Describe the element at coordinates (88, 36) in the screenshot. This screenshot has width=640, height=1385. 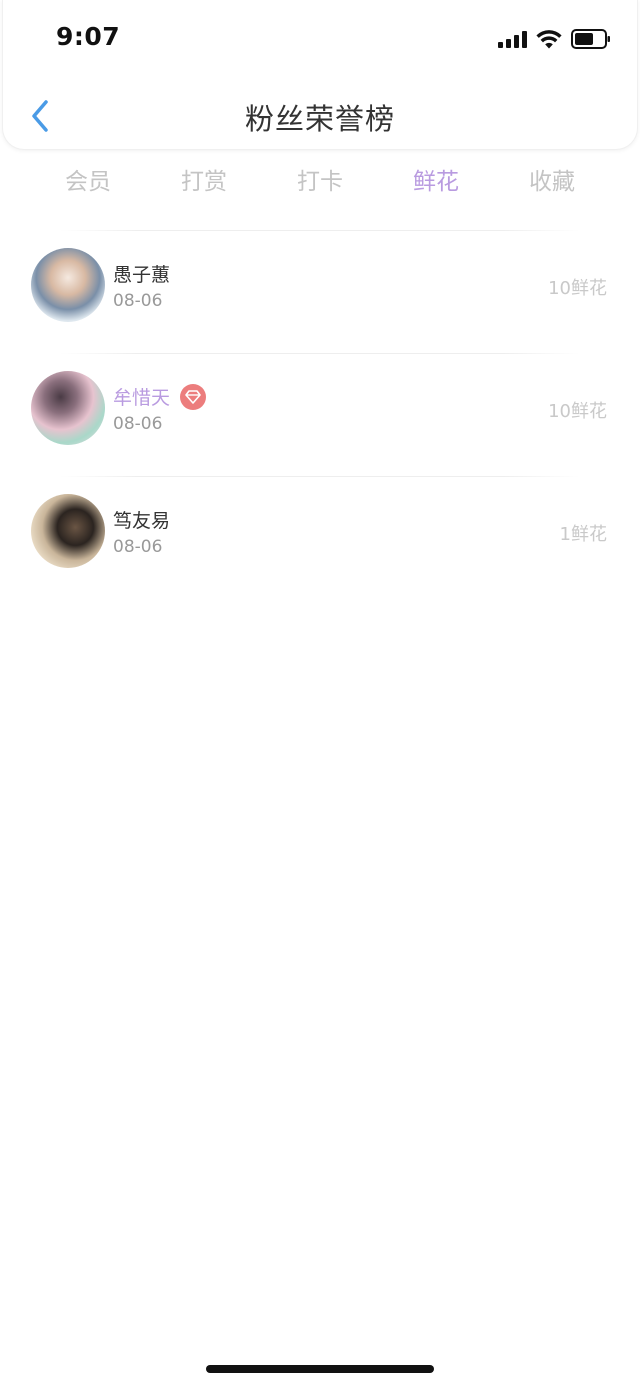
I see `status-time: 9:07` at that location.